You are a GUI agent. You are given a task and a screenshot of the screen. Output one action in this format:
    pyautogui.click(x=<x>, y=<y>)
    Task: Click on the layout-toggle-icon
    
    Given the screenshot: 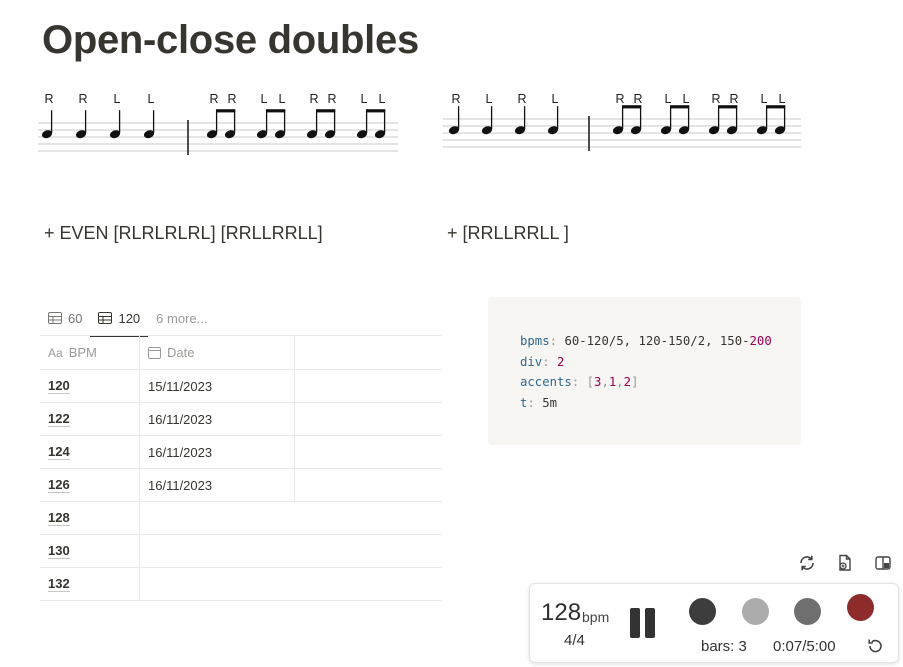 What is the action you would take?
    pyautogui.click(x=883, y=563)
    